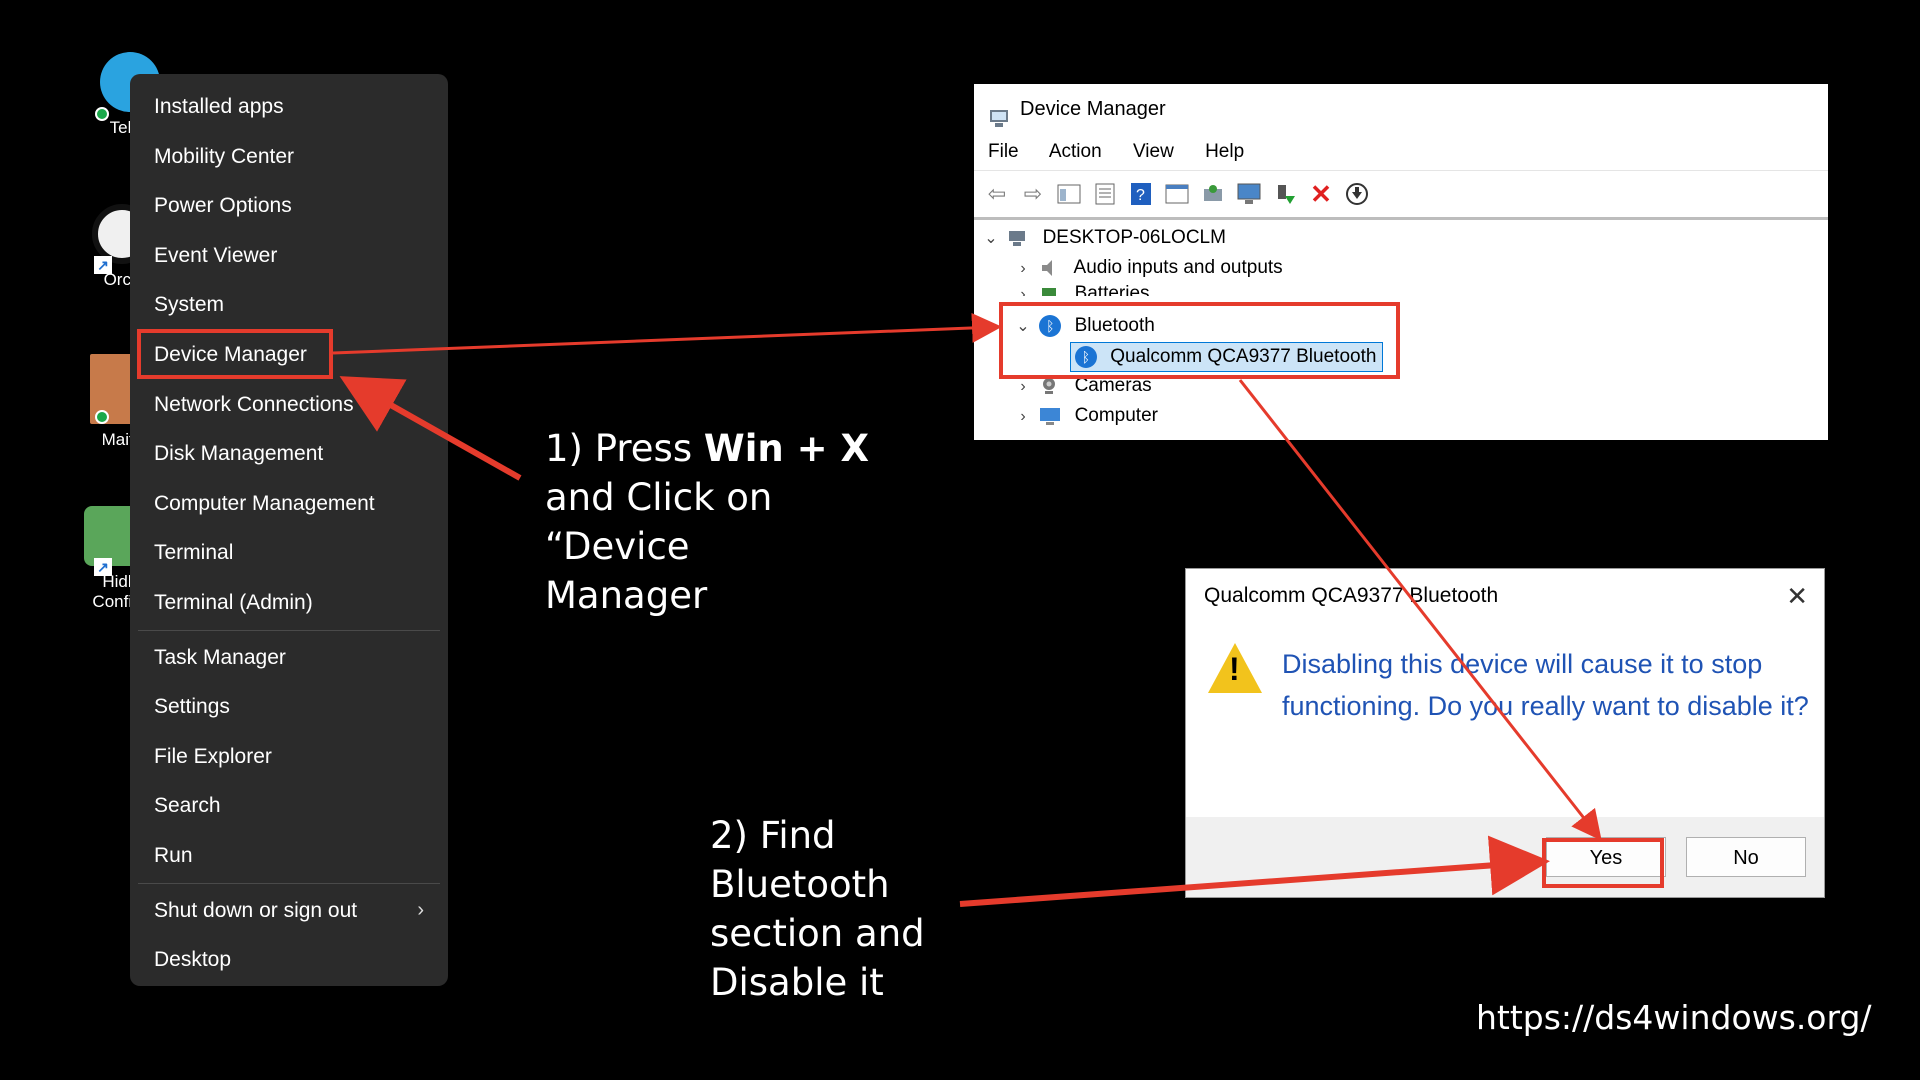 The image size is (1920, 1080). What do you see at coordinates (430, 428) in the screenshot?
I see `arrow-callout-to-menu-item` at bounding box center [430, 428].